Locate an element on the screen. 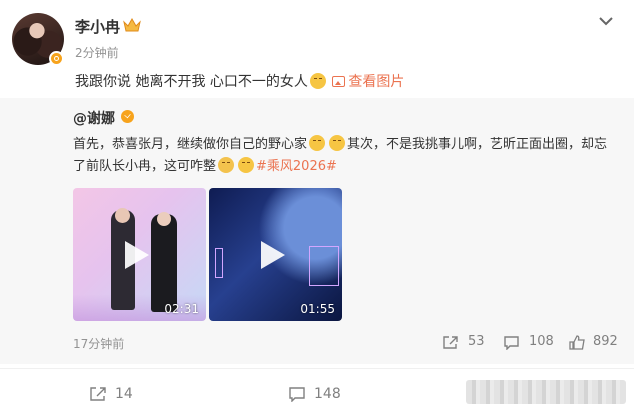 The height and width of the screenshot is (412, 634). post-time: 2分钟前 is located at coordinates (97, 52).